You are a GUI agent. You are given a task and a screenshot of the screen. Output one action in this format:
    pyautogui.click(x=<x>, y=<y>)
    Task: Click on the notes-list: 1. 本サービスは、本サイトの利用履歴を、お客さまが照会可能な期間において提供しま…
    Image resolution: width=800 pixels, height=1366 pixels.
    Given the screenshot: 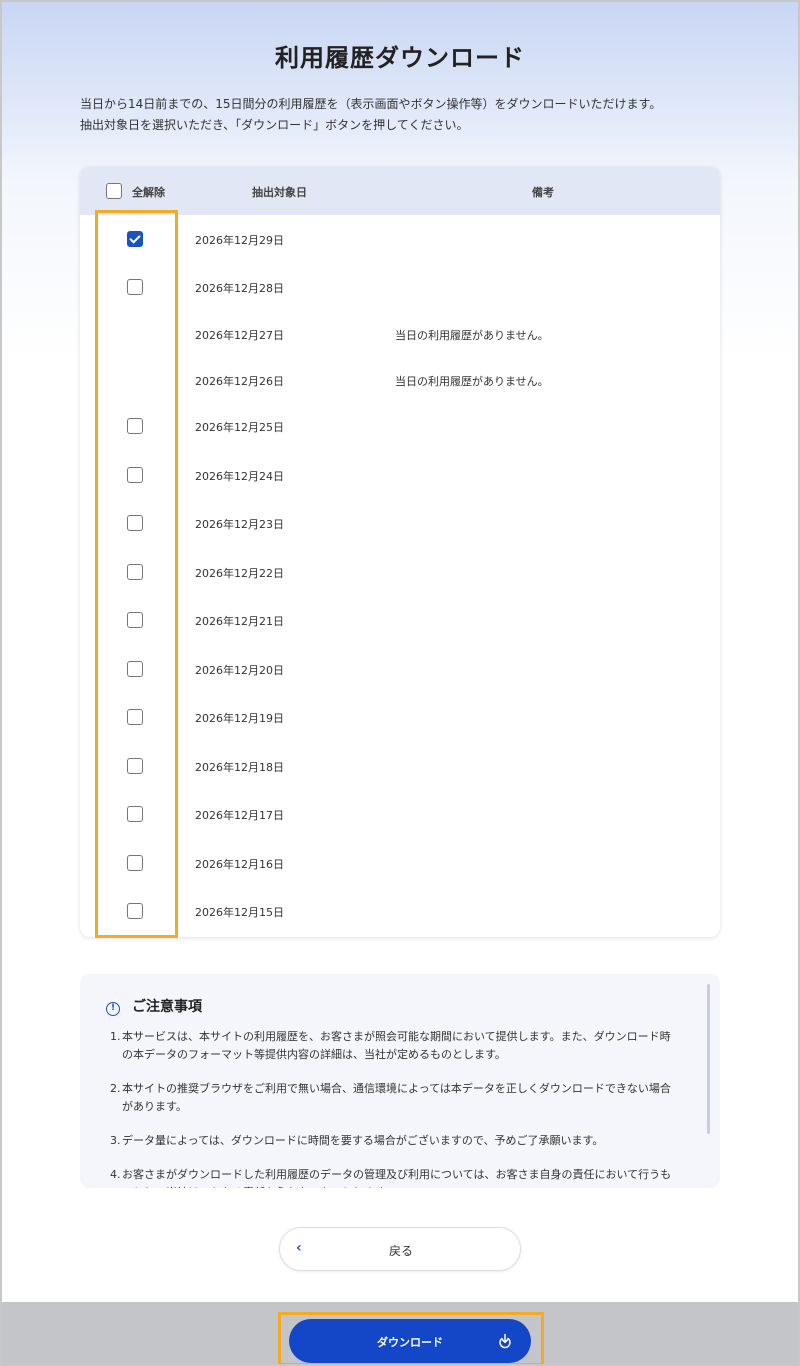 What is the action you would take?
    pyautogui.click(x=395, y=1108)
    